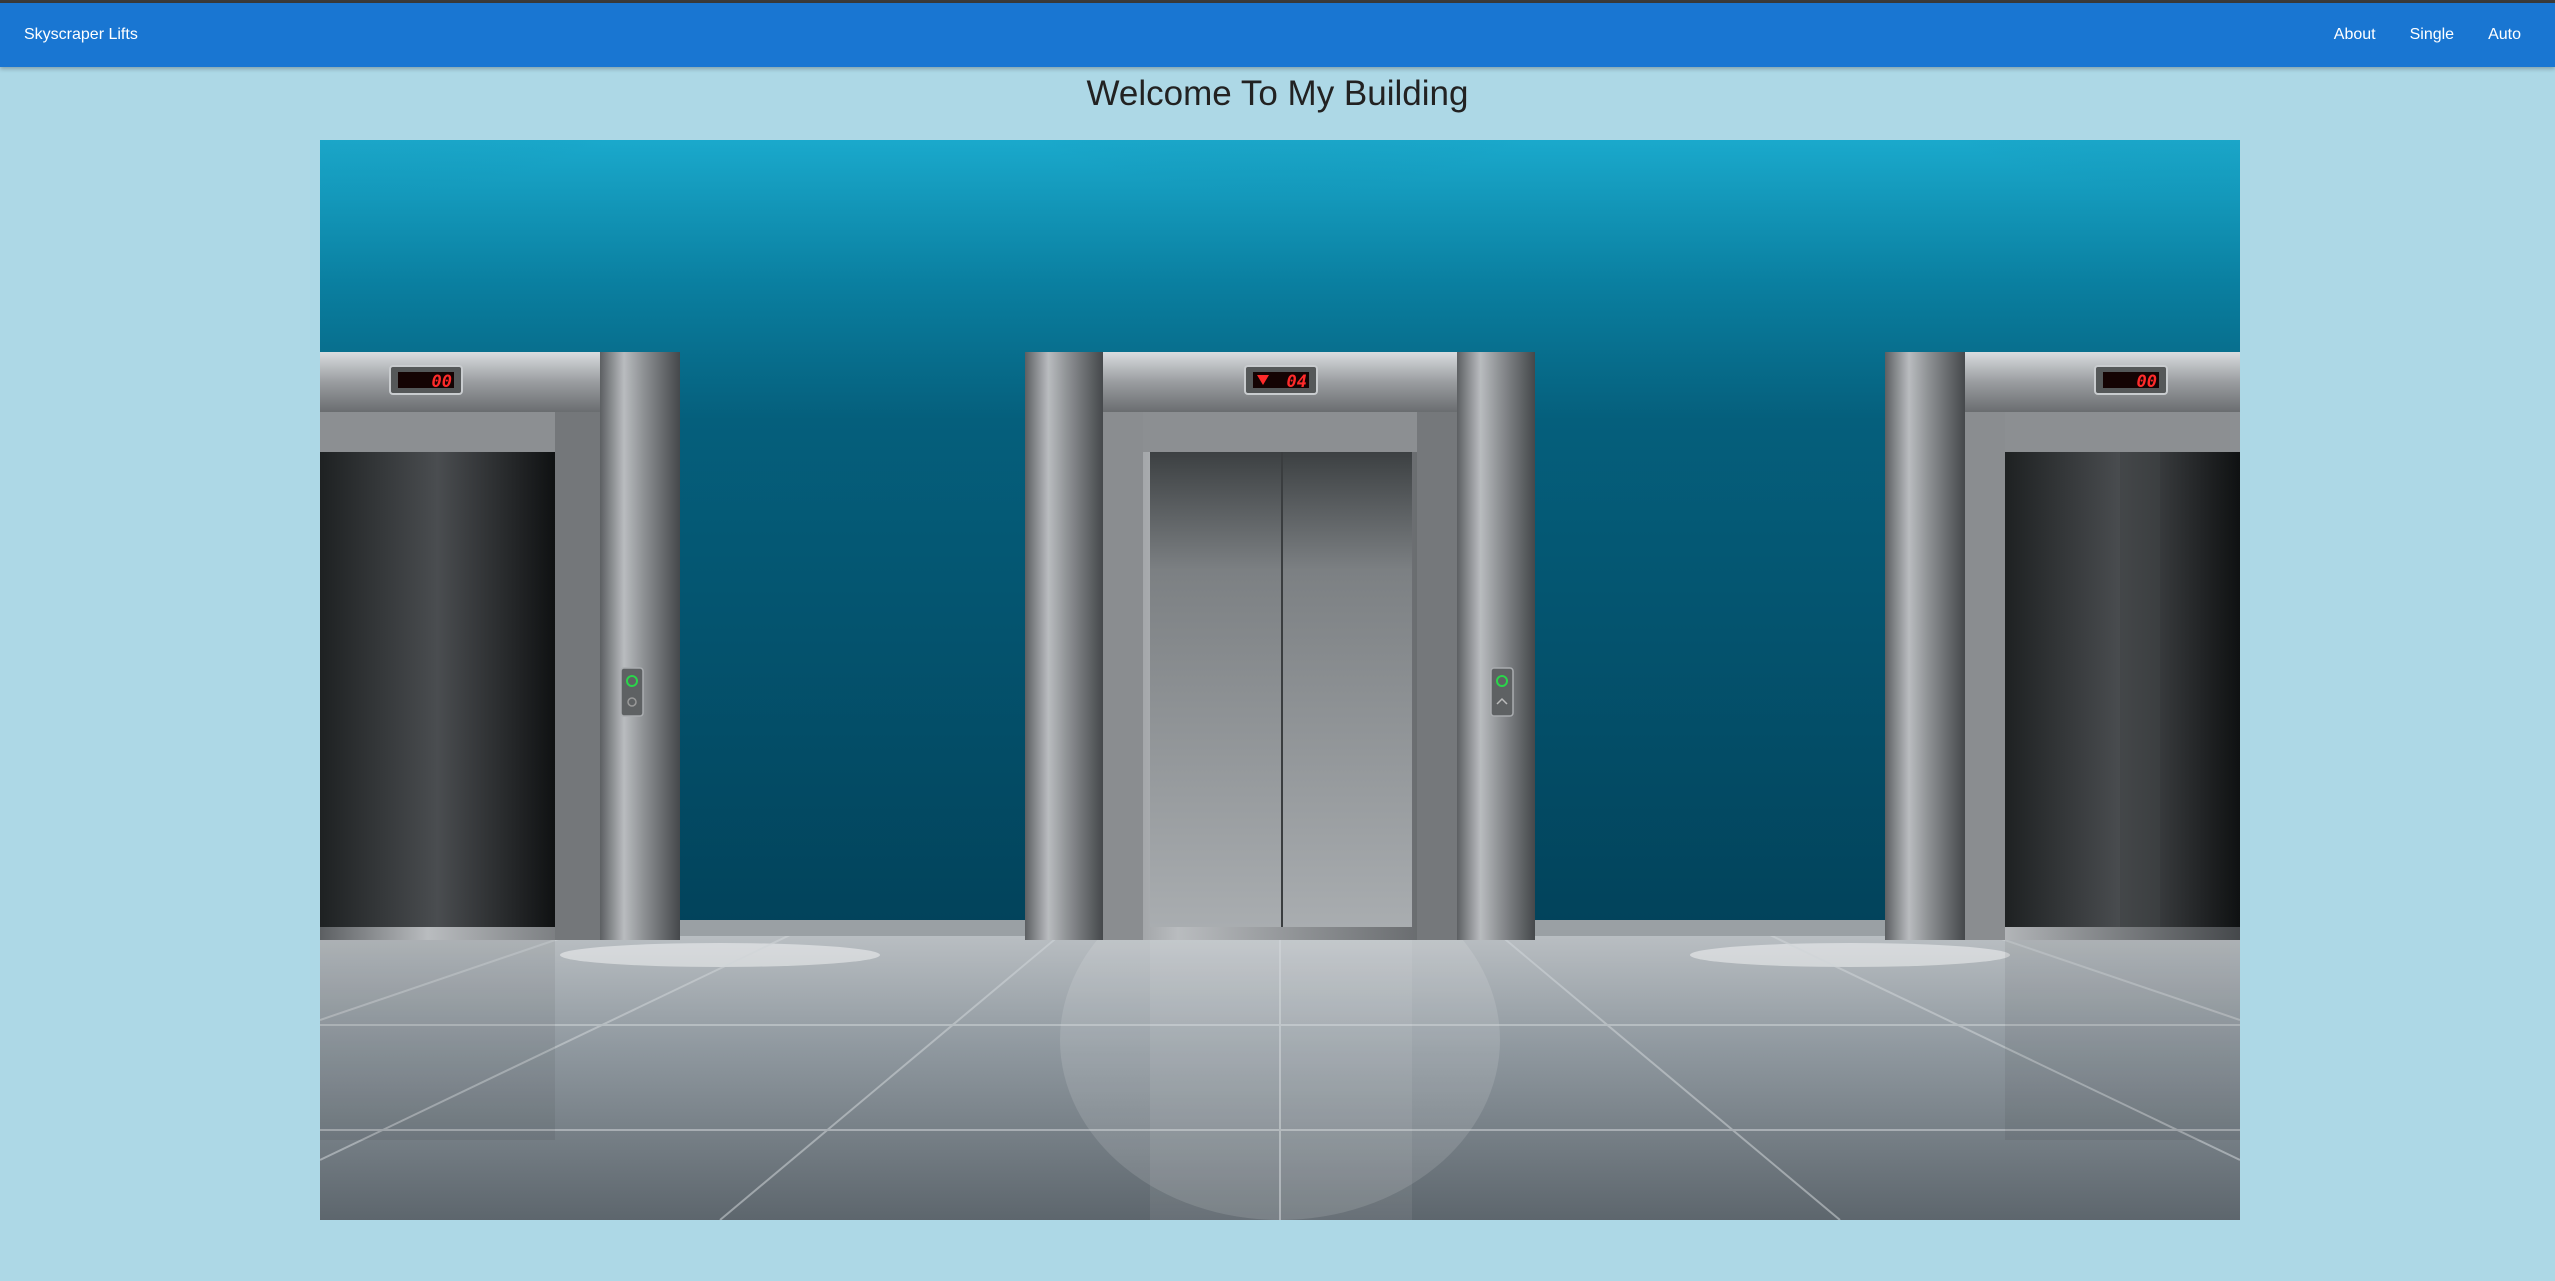  What do you see at coordinates (81, 35) in the screenshot?
I see `brand-link: Skyscraper Lifts` at bounding box center [81, 35].